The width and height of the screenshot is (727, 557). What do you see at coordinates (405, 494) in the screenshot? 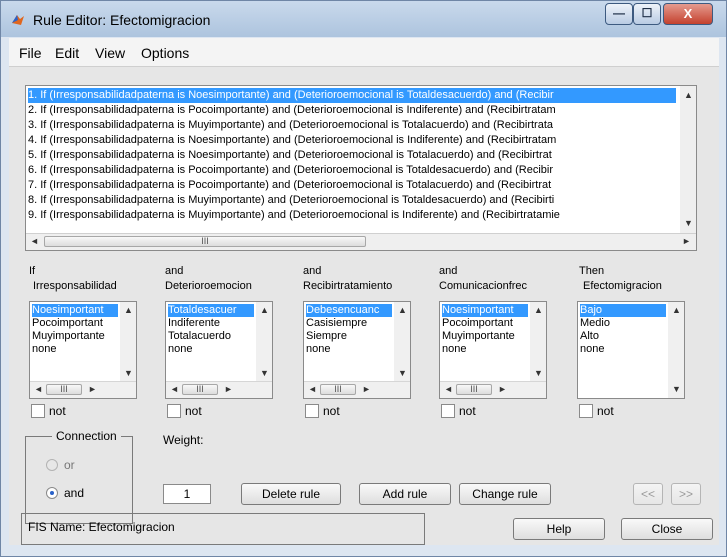
I see `add-rule-button: Add rule` at bounding box center [405, 494].